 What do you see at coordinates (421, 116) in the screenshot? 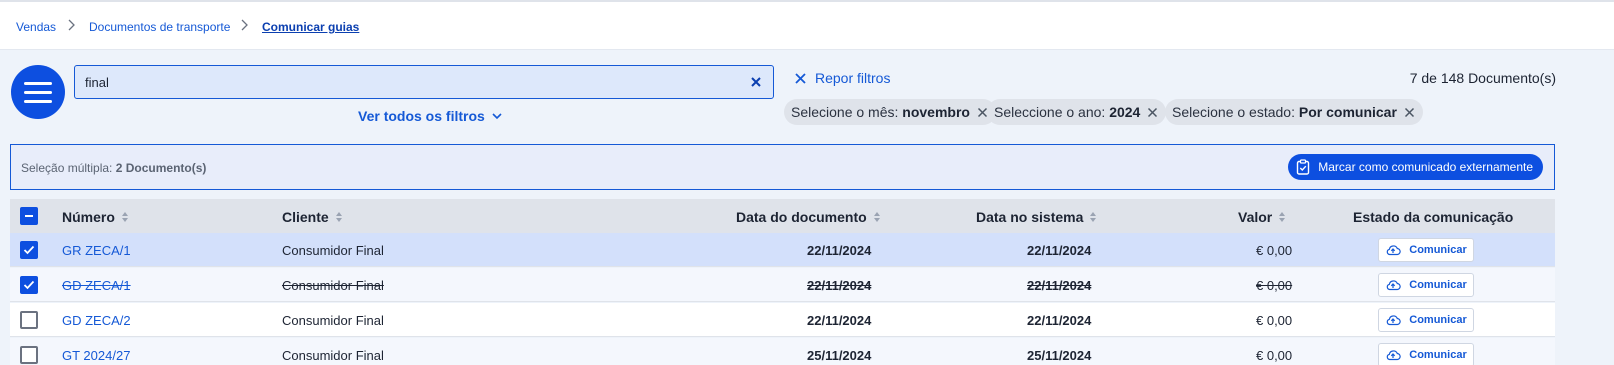
I see `ver-filtros-label: Ver todos os filtros` at bounding box center [421, 116].